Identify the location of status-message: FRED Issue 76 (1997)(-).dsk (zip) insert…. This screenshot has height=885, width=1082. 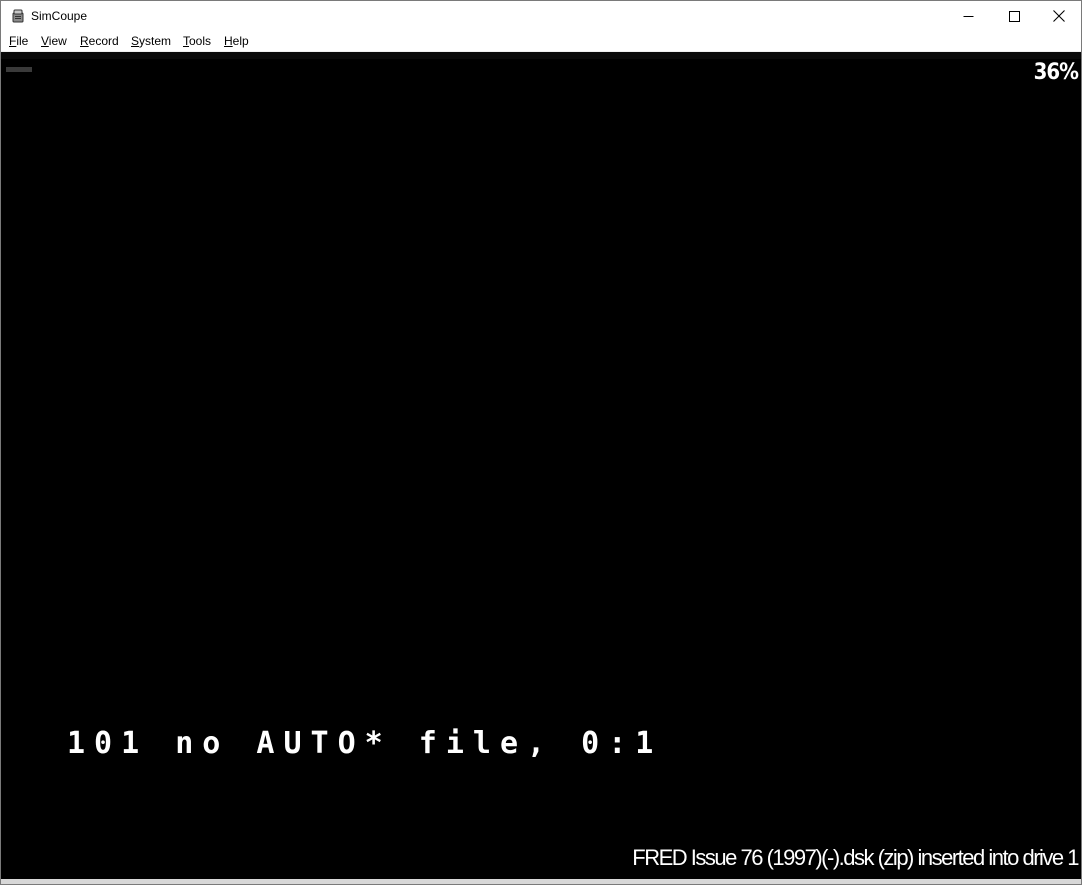
(855, 857).